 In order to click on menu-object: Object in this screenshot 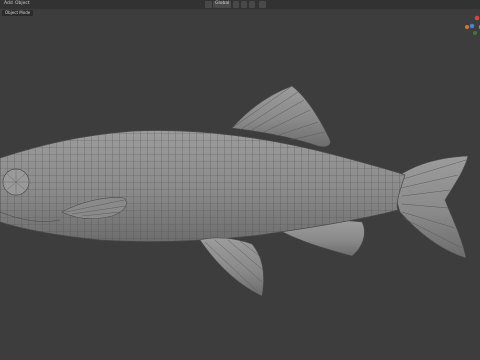, I will do `click(22, 4)`.